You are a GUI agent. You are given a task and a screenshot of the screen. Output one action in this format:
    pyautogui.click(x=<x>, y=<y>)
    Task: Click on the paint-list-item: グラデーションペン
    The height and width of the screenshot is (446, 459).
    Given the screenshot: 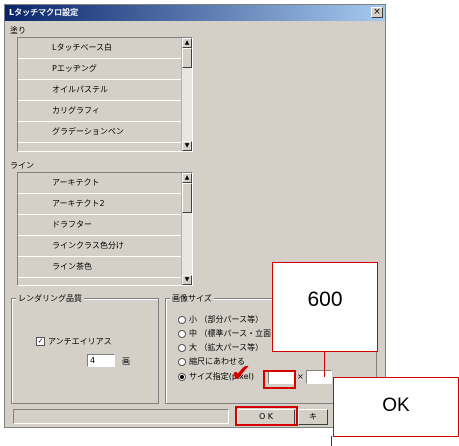 What is the action you would take?
    pyautogui.click(x=105, y=132)
    